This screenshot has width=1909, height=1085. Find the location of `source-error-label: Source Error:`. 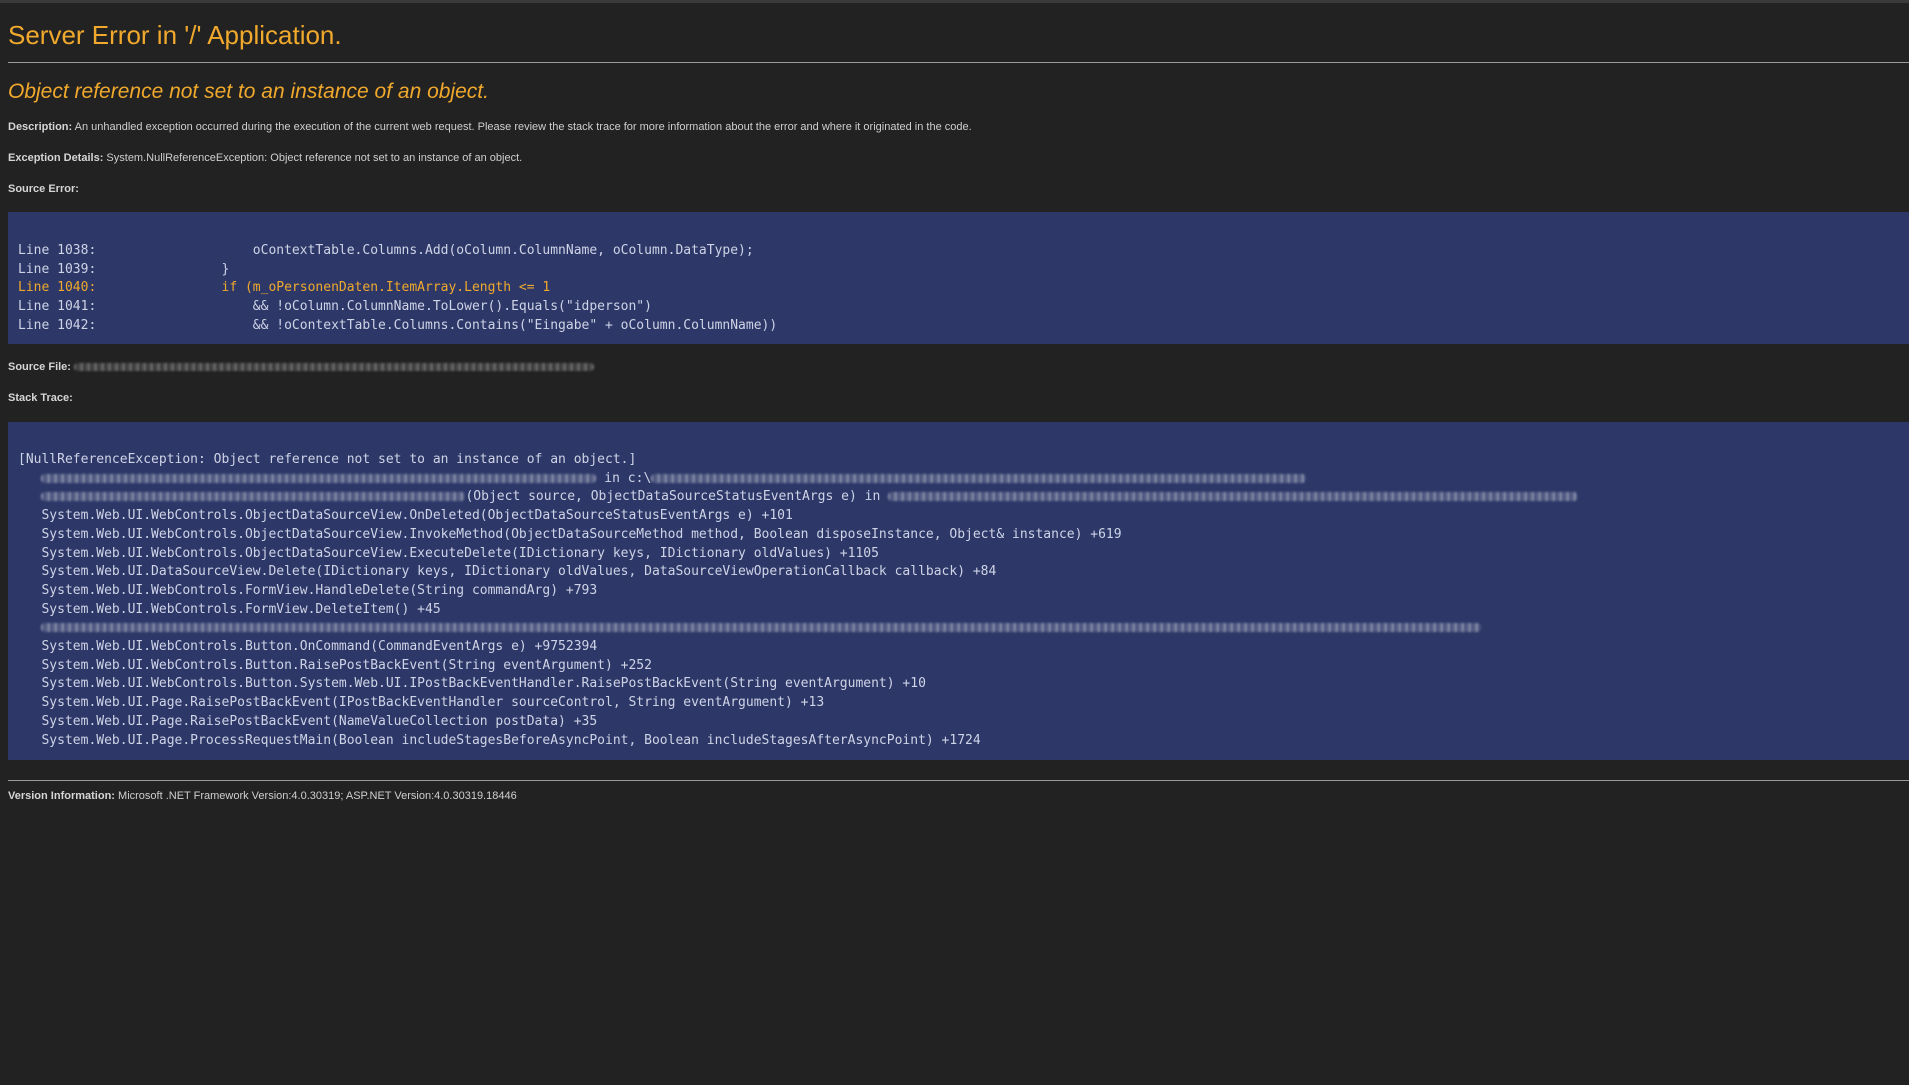

source-error-label: Source Error: is located at coordinates (43, 189).